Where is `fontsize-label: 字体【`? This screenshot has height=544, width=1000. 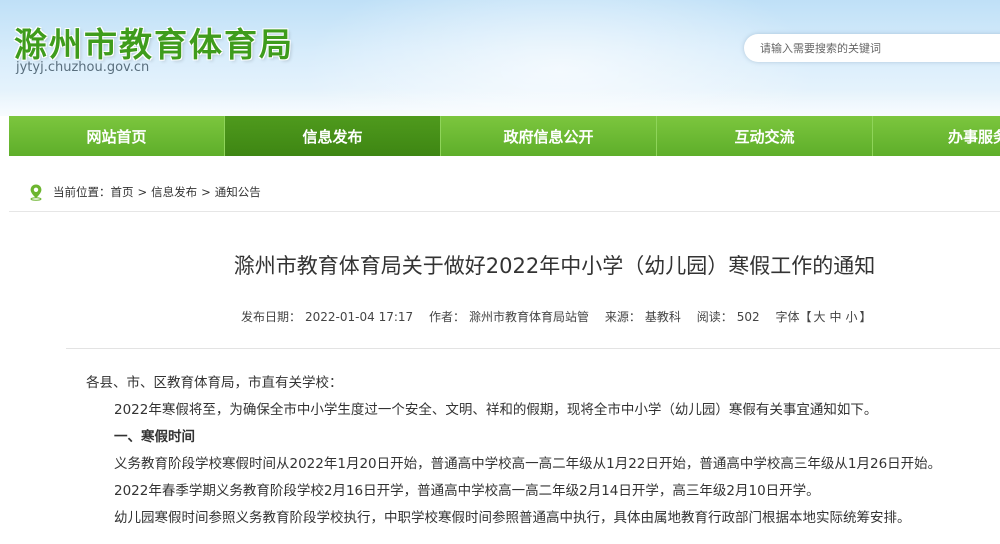
fontsize-label: 字体【 is located at coordinates (793, 317).